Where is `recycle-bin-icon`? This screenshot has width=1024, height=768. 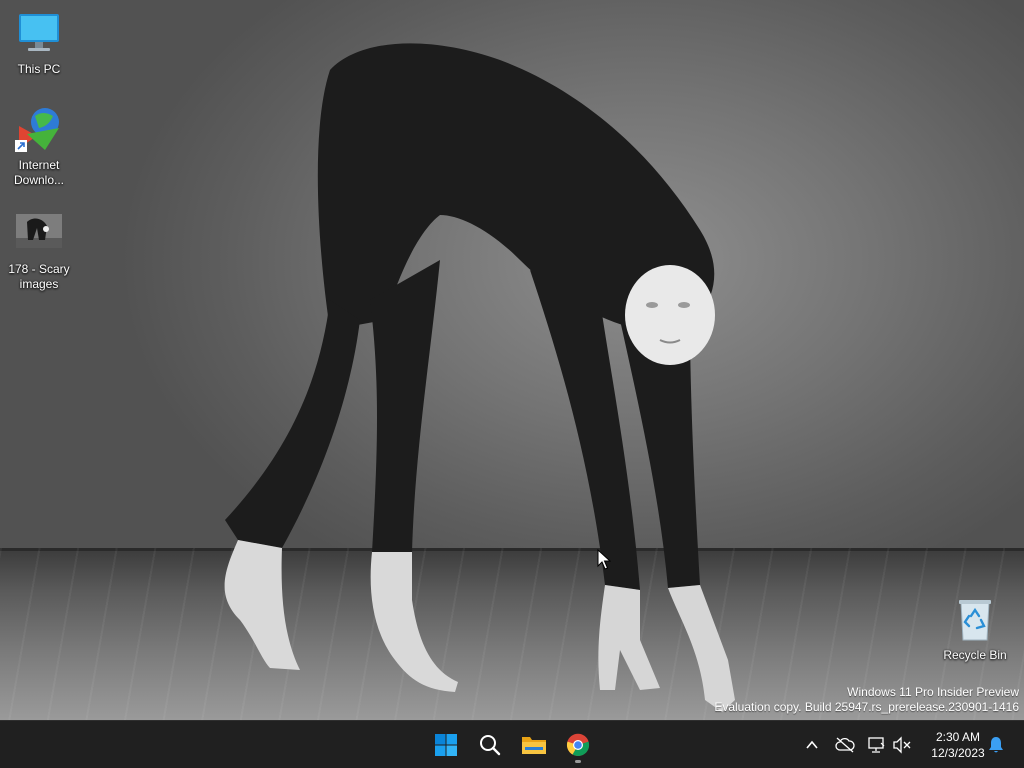
recycle-bin-icon is located at coordinates (975, 620).